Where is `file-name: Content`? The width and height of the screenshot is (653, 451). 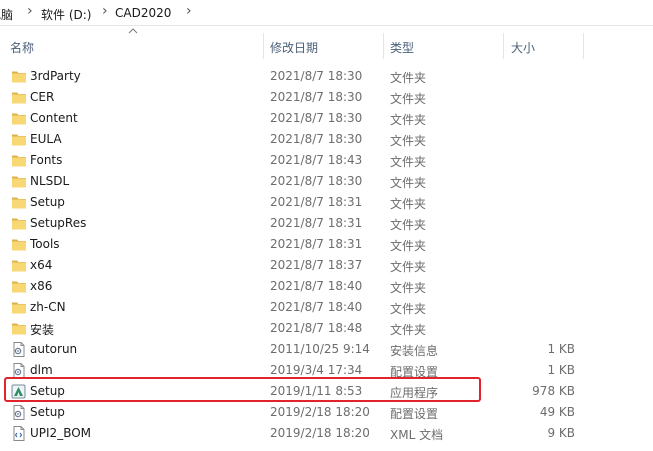
file-name: Content is located at coordinates (54, 118).